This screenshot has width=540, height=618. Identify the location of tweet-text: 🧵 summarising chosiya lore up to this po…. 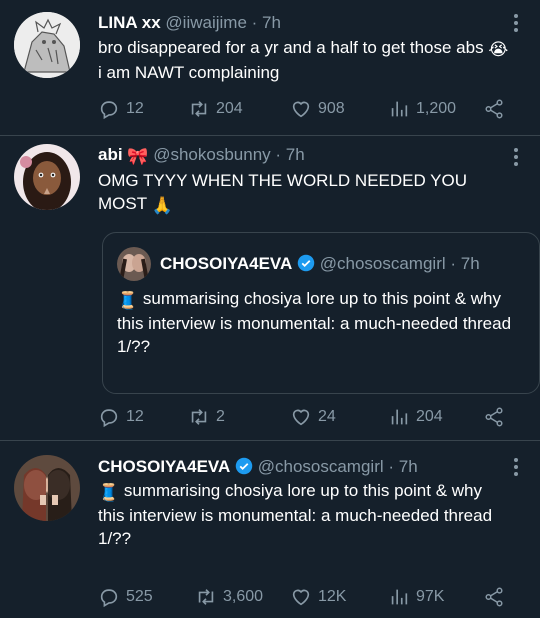
(295, 514).